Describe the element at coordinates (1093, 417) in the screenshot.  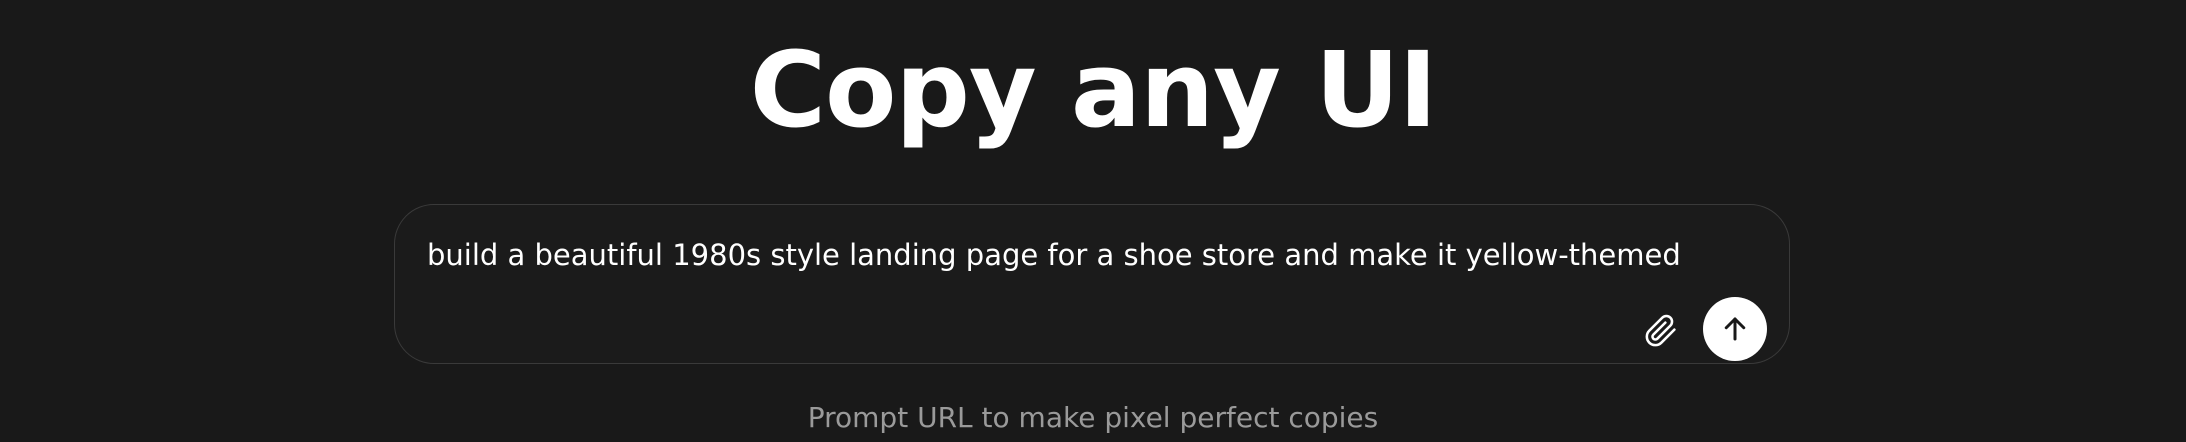
I see `hint-text: Prompt URL to make pixel perfect copies` at that location.